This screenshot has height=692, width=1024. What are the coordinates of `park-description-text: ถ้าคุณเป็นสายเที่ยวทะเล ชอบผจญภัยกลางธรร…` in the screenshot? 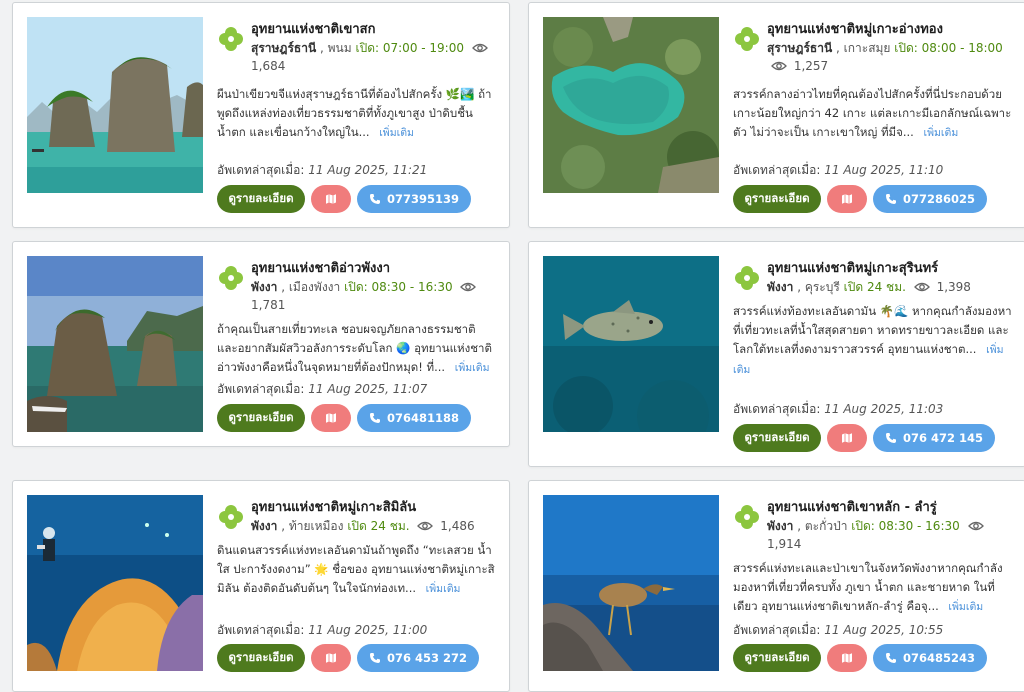 It's located at (354, 348).